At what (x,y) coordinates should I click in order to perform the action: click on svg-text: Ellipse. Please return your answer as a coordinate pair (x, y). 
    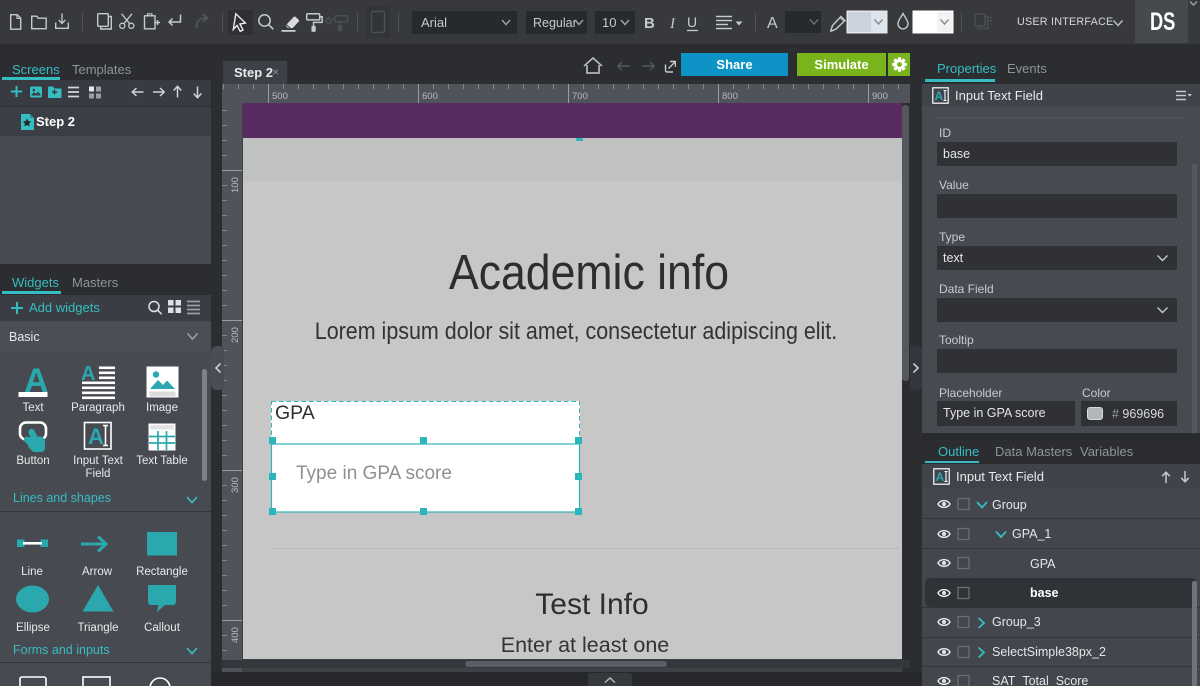
    Looking at the image, I should click on (33, 628).